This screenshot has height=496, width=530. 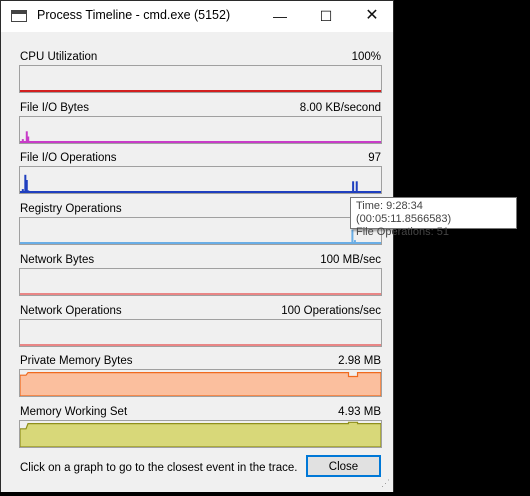 I want to click on tooltip-time: Time: 9:28:34 (00:05:11.8566583), so click(x=404, y=212).